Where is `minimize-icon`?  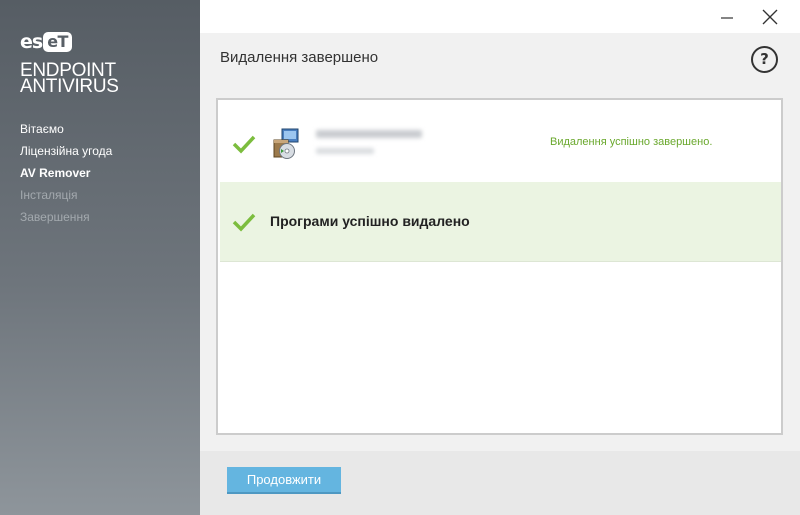
minimize-icon is located at coordinates (727, 18).